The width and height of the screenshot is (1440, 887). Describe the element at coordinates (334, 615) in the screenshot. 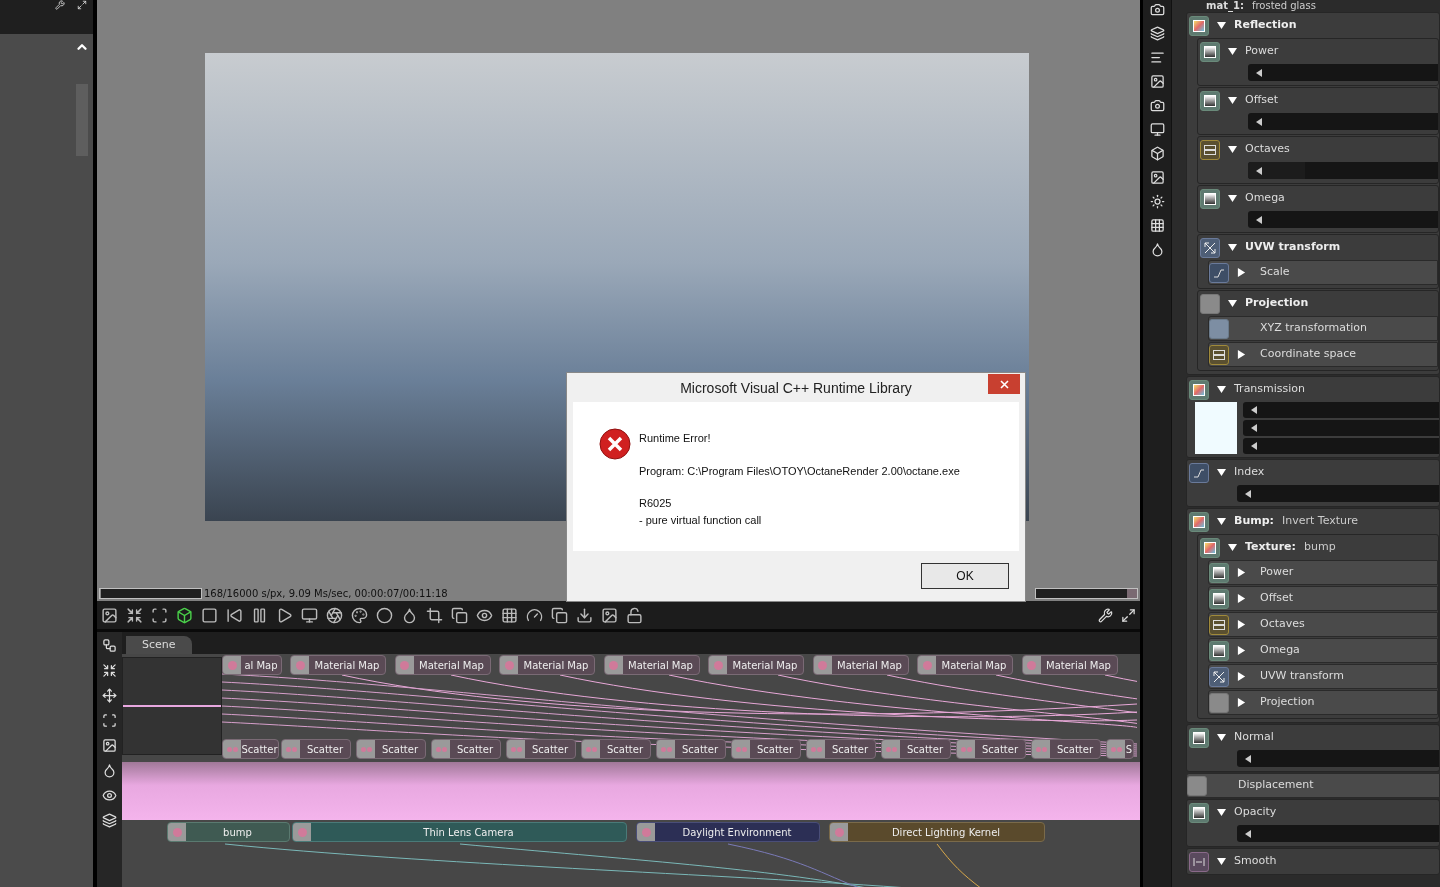

I see `focus-icon` at that location.